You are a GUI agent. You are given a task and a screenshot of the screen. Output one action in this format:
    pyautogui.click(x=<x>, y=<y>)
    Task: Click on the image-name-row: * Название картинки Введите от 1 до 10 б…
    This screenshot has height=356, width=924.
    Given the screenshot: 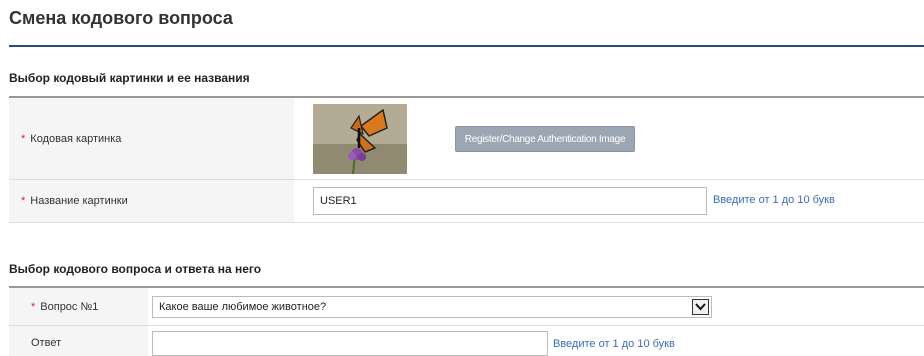 What is the action you would take?
    pyautogui.click(x=466, y=201)
    